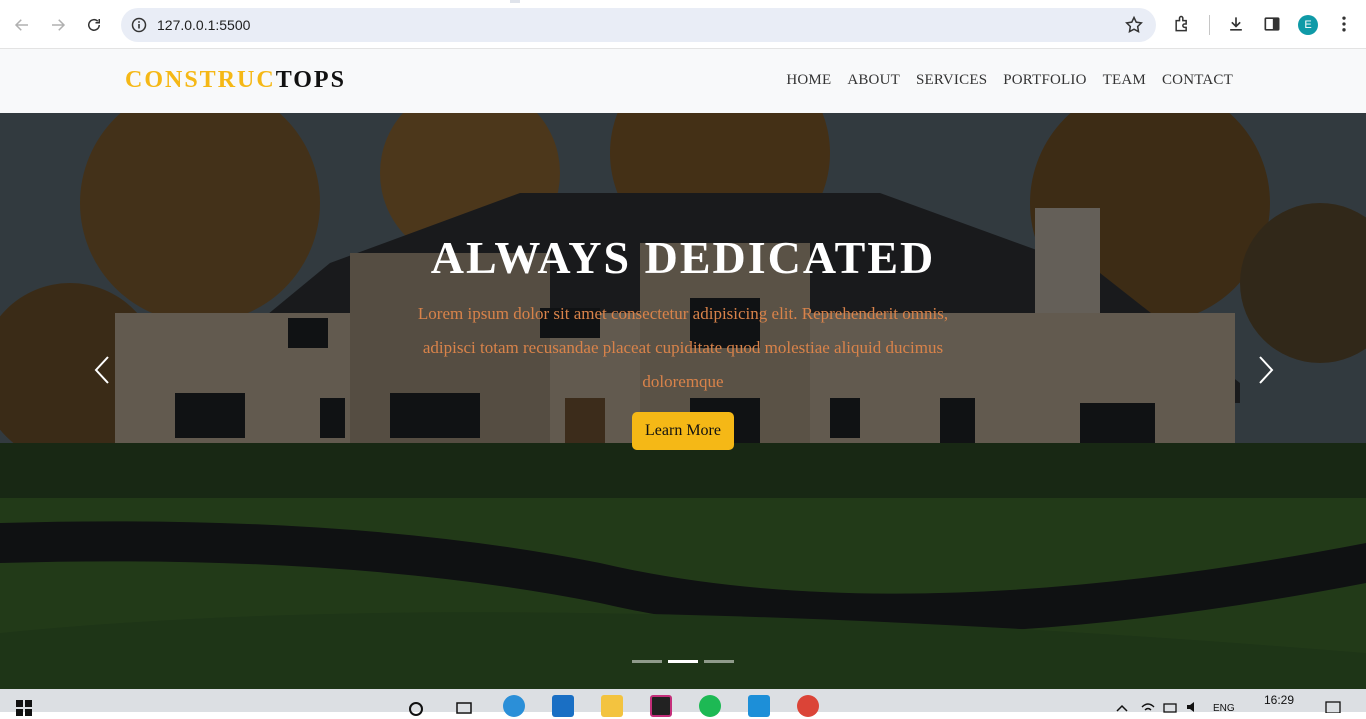 The width and height of the screenshot is (1366, 719). What do you see at coordinates (563, 706) in the screenshot?
I see `mail-icon` at bounding box center [563, 706].